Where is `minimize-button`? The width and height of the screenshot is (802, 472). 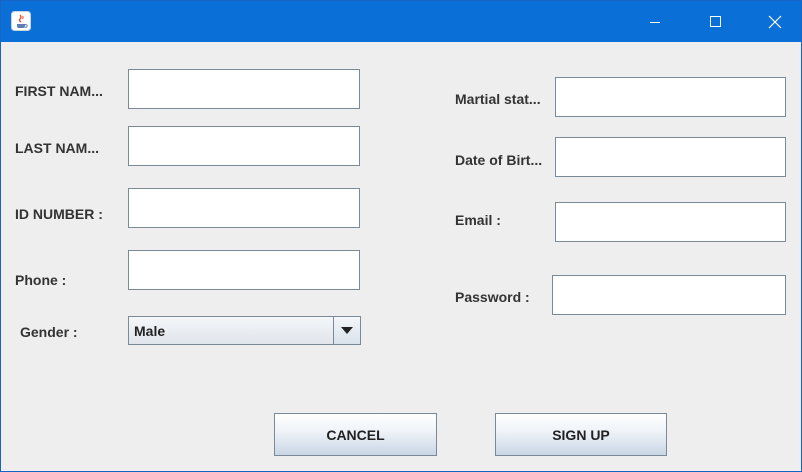 minimize-button is located at coordinates (655, 21).